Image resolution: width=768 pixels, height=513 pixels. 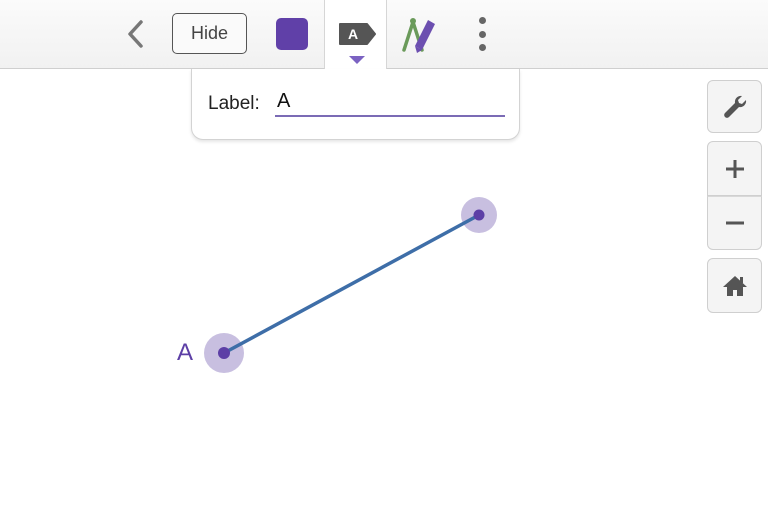 I want to click on zoom-in-button, so click(x=734, y=168).